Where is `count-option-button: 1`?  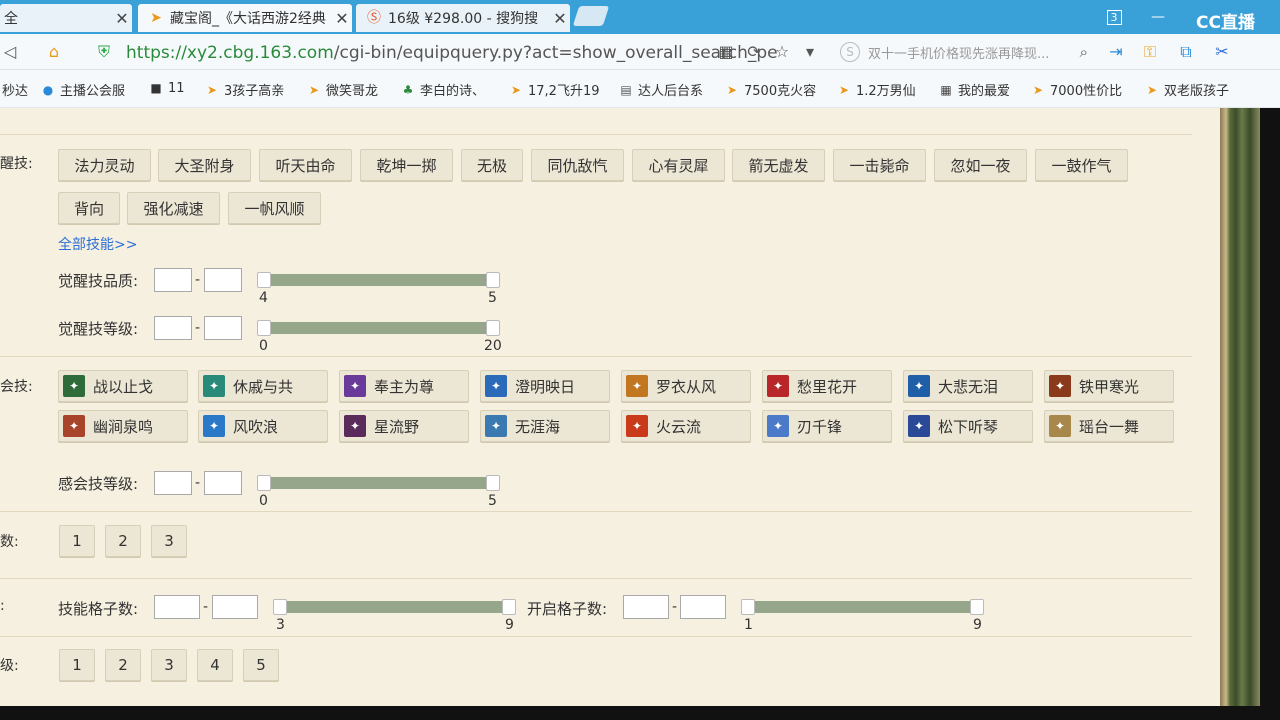 count-option-button: 1 is located at coordinates (77, 541).